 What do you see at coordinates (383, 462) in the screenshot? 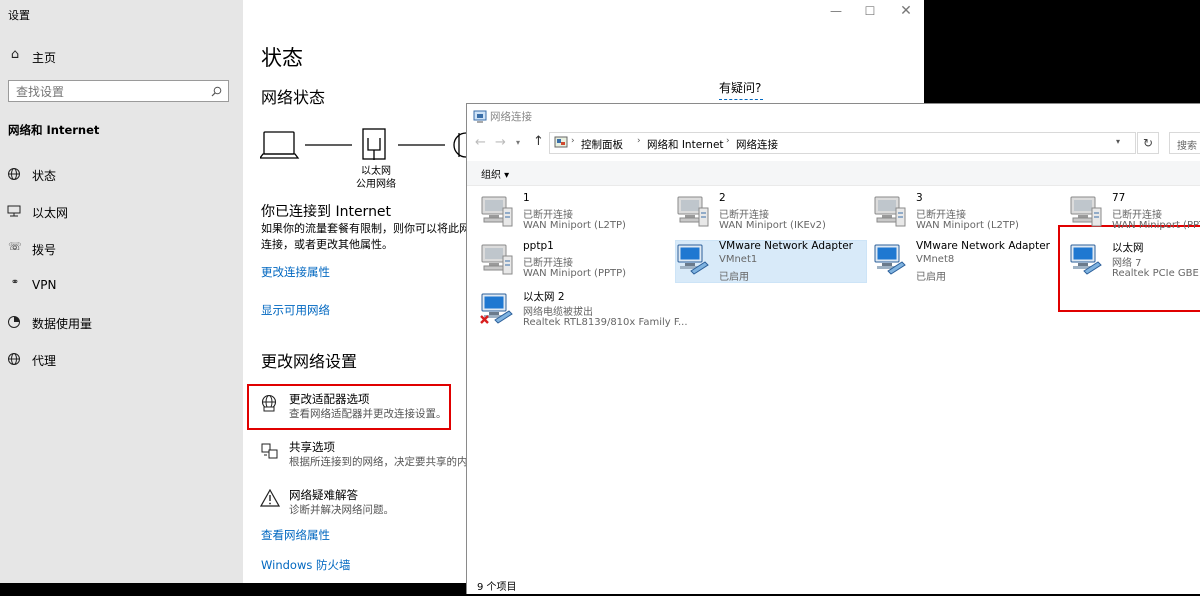
I see `sharing-options-subtitle: 根据所连接到的网络，决定要共享的内容` at bounding box center [383, 462].